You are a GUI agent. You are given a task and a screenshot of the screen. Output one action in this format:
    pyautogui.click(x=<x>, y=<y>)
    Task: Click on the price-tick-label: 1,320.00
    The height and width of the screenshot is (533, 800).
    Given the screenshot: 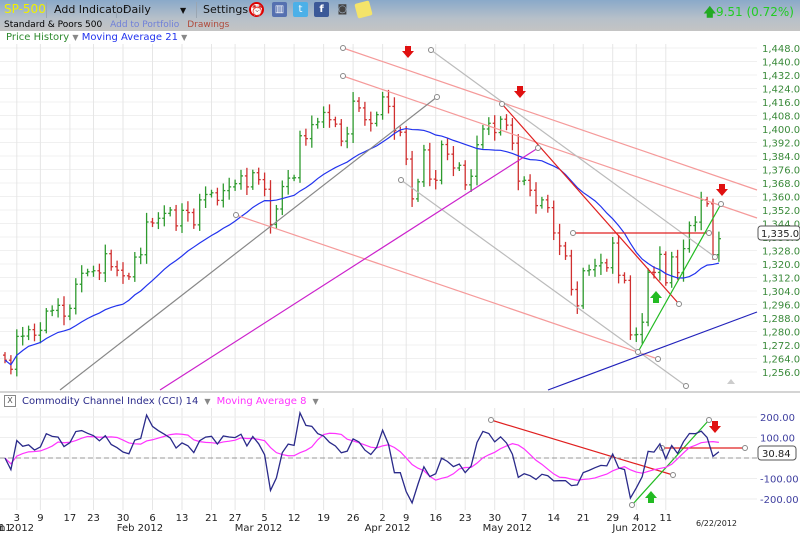 What is the action you would take?
    pyautogui.click(x=781, y=265)
    